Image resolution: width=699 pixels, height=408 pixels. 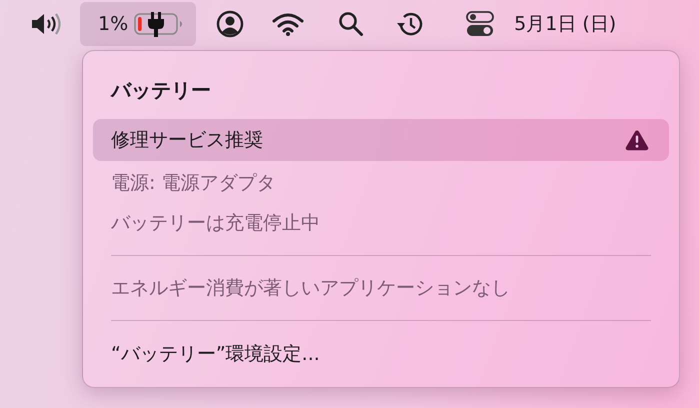 I want to click on toggles-icon, so click(x=480, y=24).